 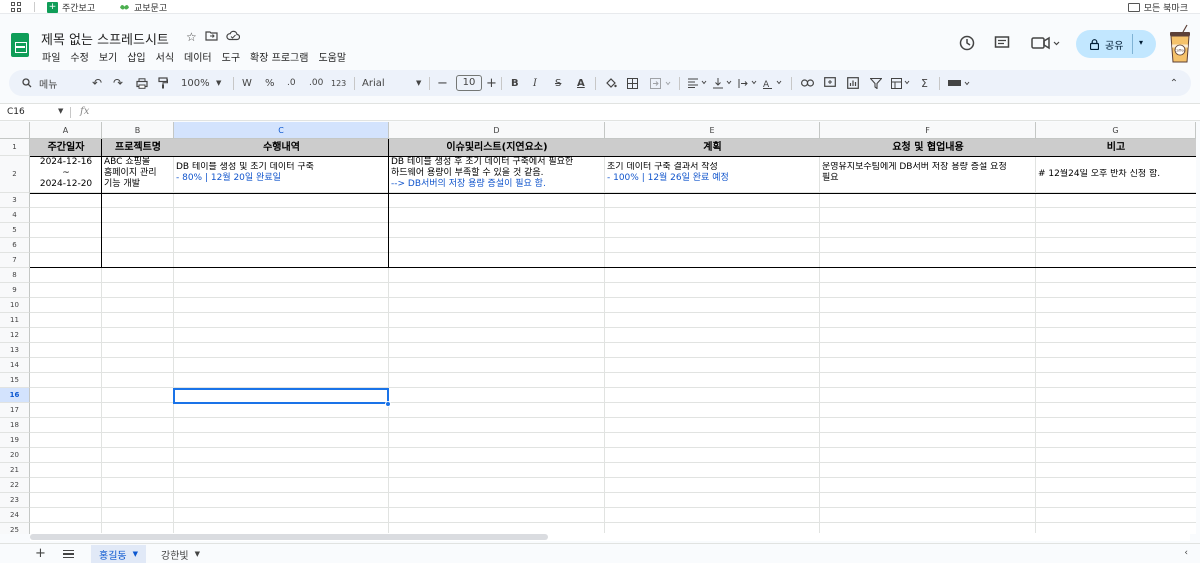 I want to click on menu-help: 도움말, so click(x=332, y=56).